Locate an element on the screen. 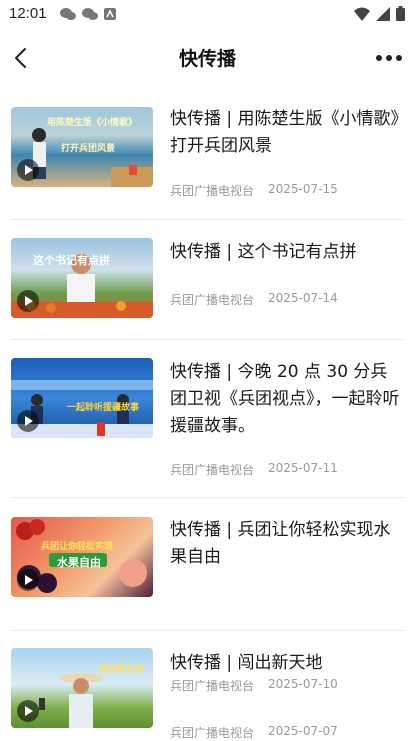 Image resolution: width=415 pixels, height=741 pixels. article-meta: 兵团广播电视台 2025-07-10 is located at coordinates (254, 685).